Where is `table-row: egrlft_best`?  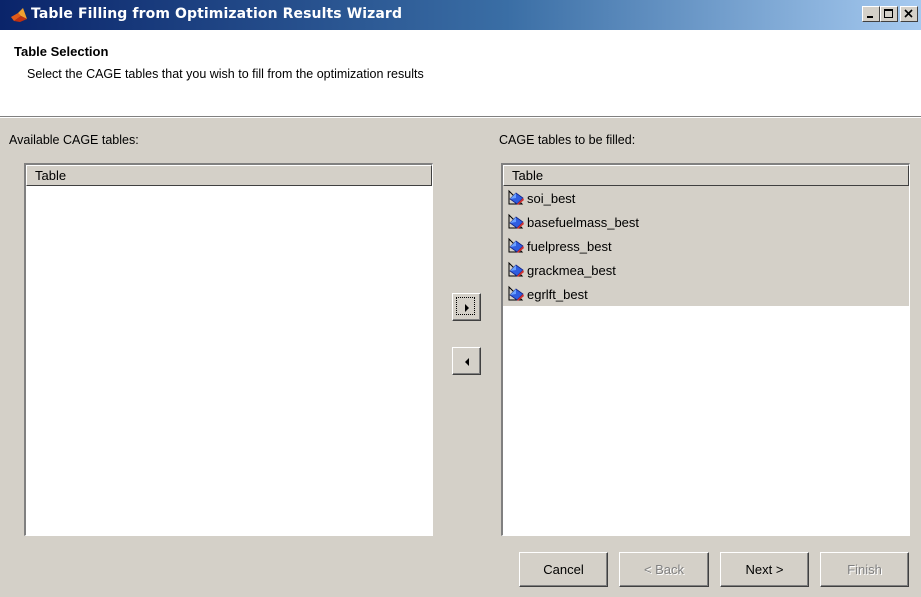
table-row: egrlft_best is located at coordinates (706, 294).